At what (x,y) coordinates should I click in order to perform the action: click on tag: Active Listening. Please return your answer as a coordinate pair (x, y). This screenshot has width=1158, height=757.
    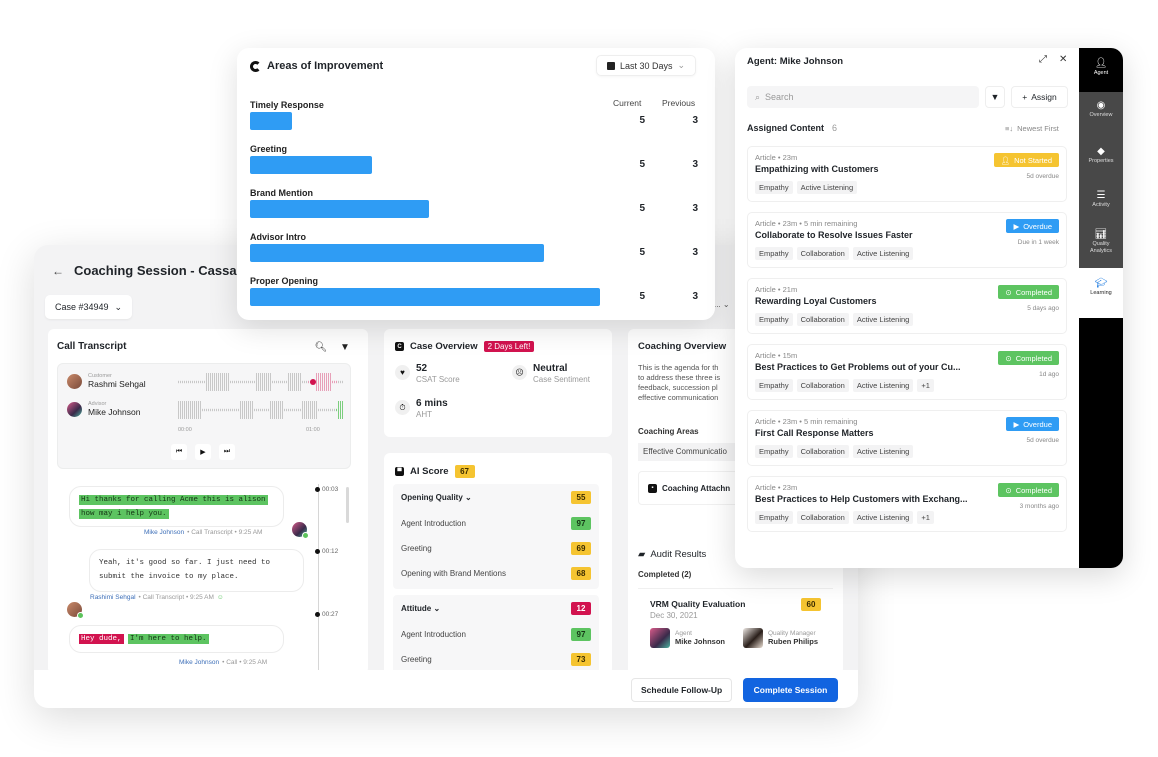
    Looking at the image, I should click on (883, 517).